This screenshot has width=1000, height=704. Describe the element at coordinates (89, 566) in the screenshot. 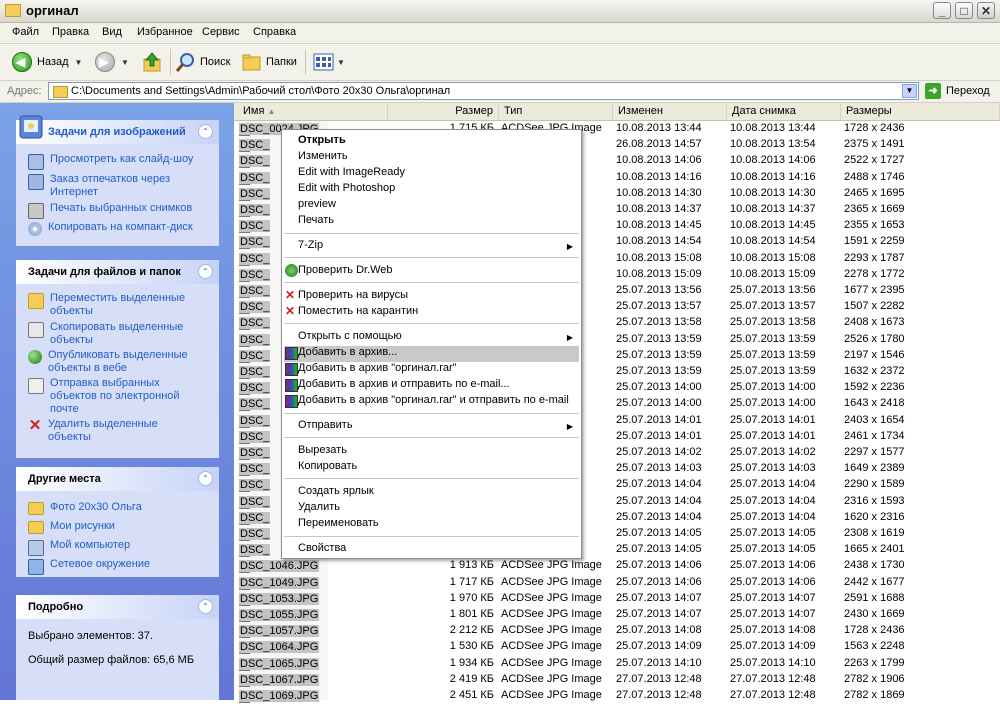

I see `place-network: Сетевое окружение` at that location.